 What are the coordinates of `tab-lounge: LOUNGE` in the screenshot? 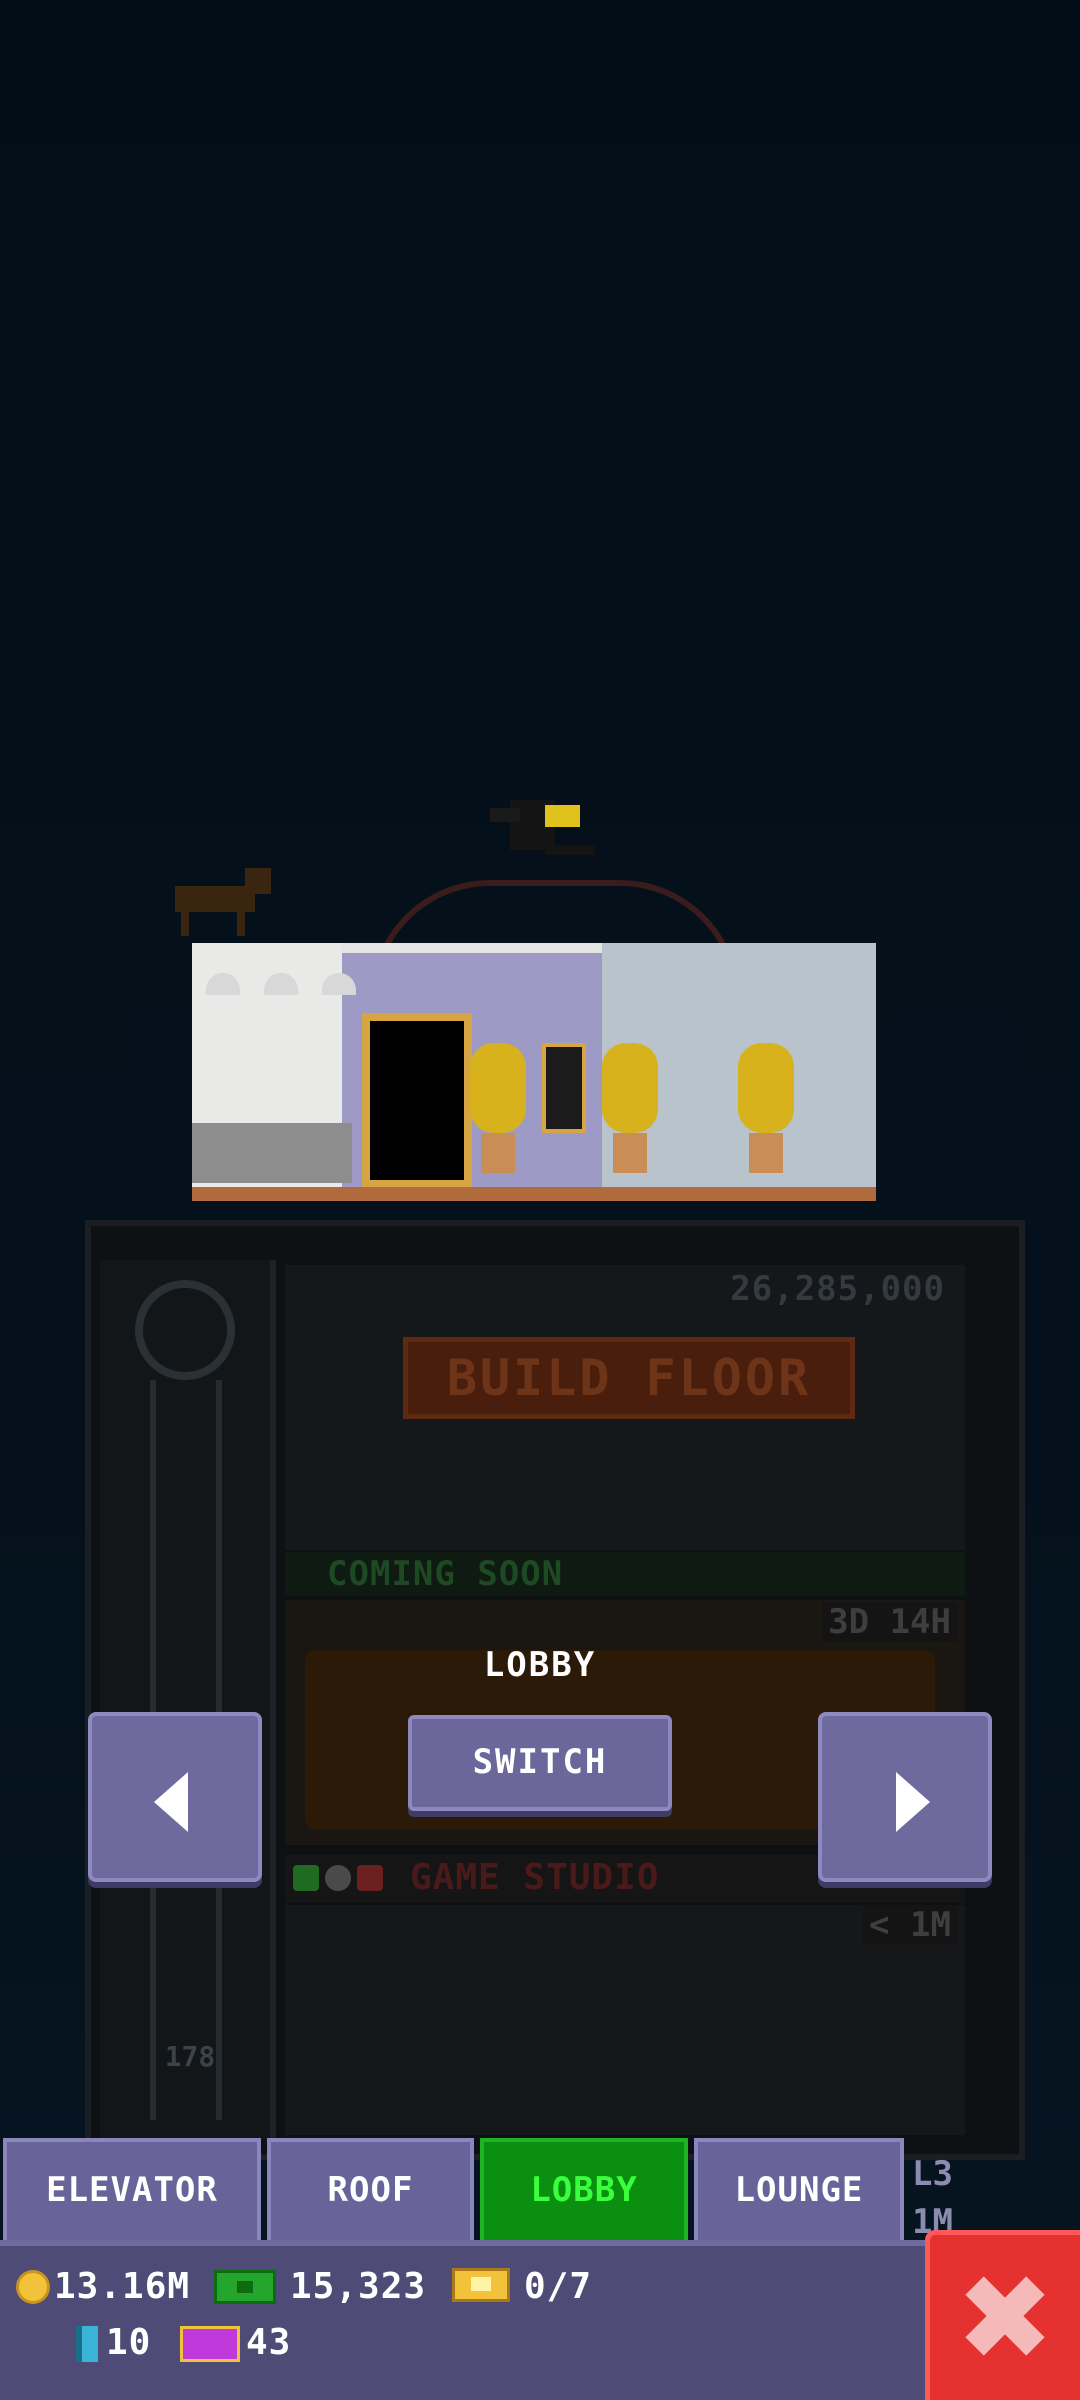 It's located at (799, 2190).